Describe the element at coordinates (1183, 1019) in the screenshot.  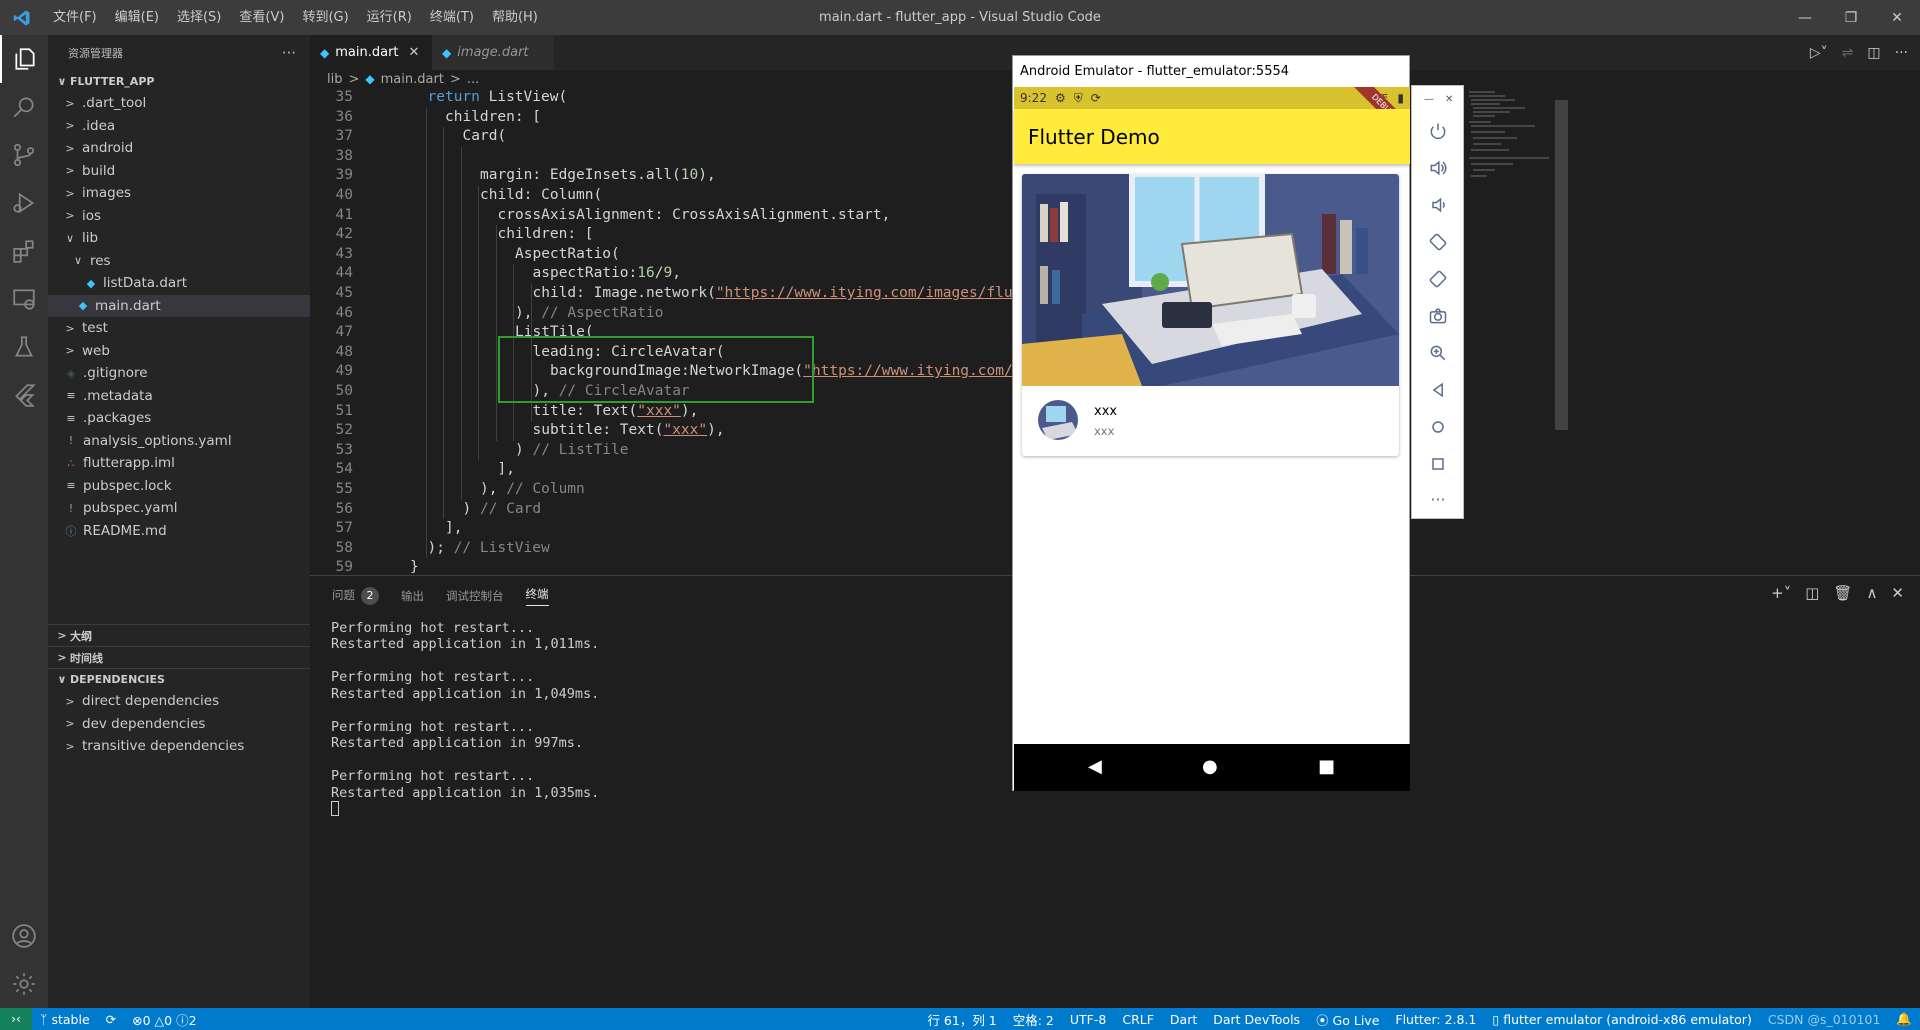
I see `language-mode: Dart` at that location.